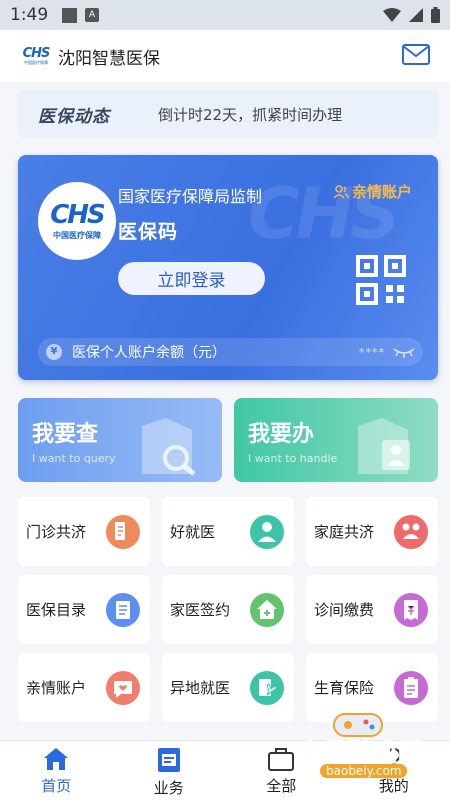 This screenshot has height=800, width=450. What do you see at coordinates (168, 760) in the screenshot?
I see `business-icon` at bounding box center [168, 760].